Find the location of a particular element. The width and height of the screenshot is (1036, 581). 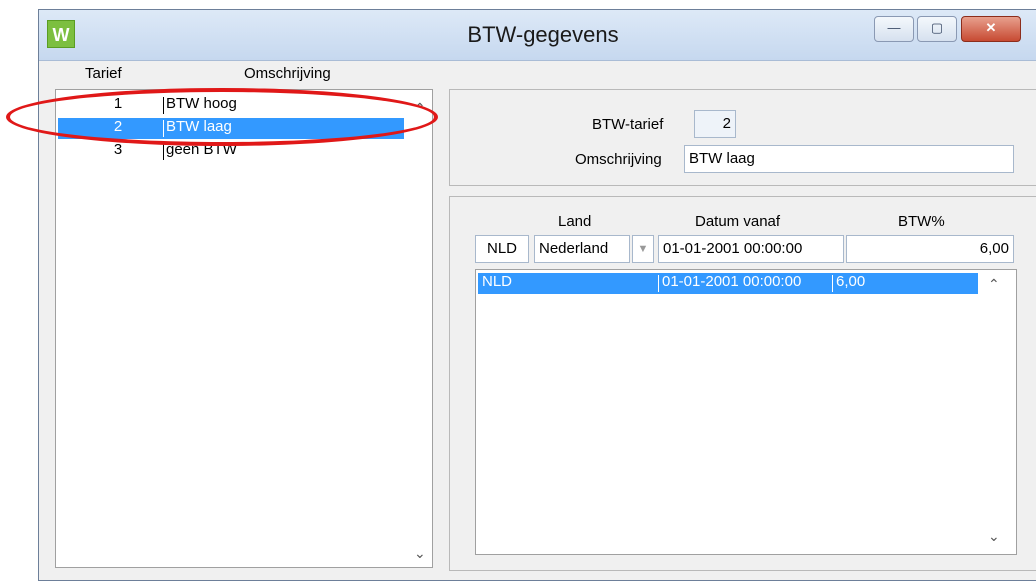

btw-pct-field: 6,00 is located at coordinates (930, 249).